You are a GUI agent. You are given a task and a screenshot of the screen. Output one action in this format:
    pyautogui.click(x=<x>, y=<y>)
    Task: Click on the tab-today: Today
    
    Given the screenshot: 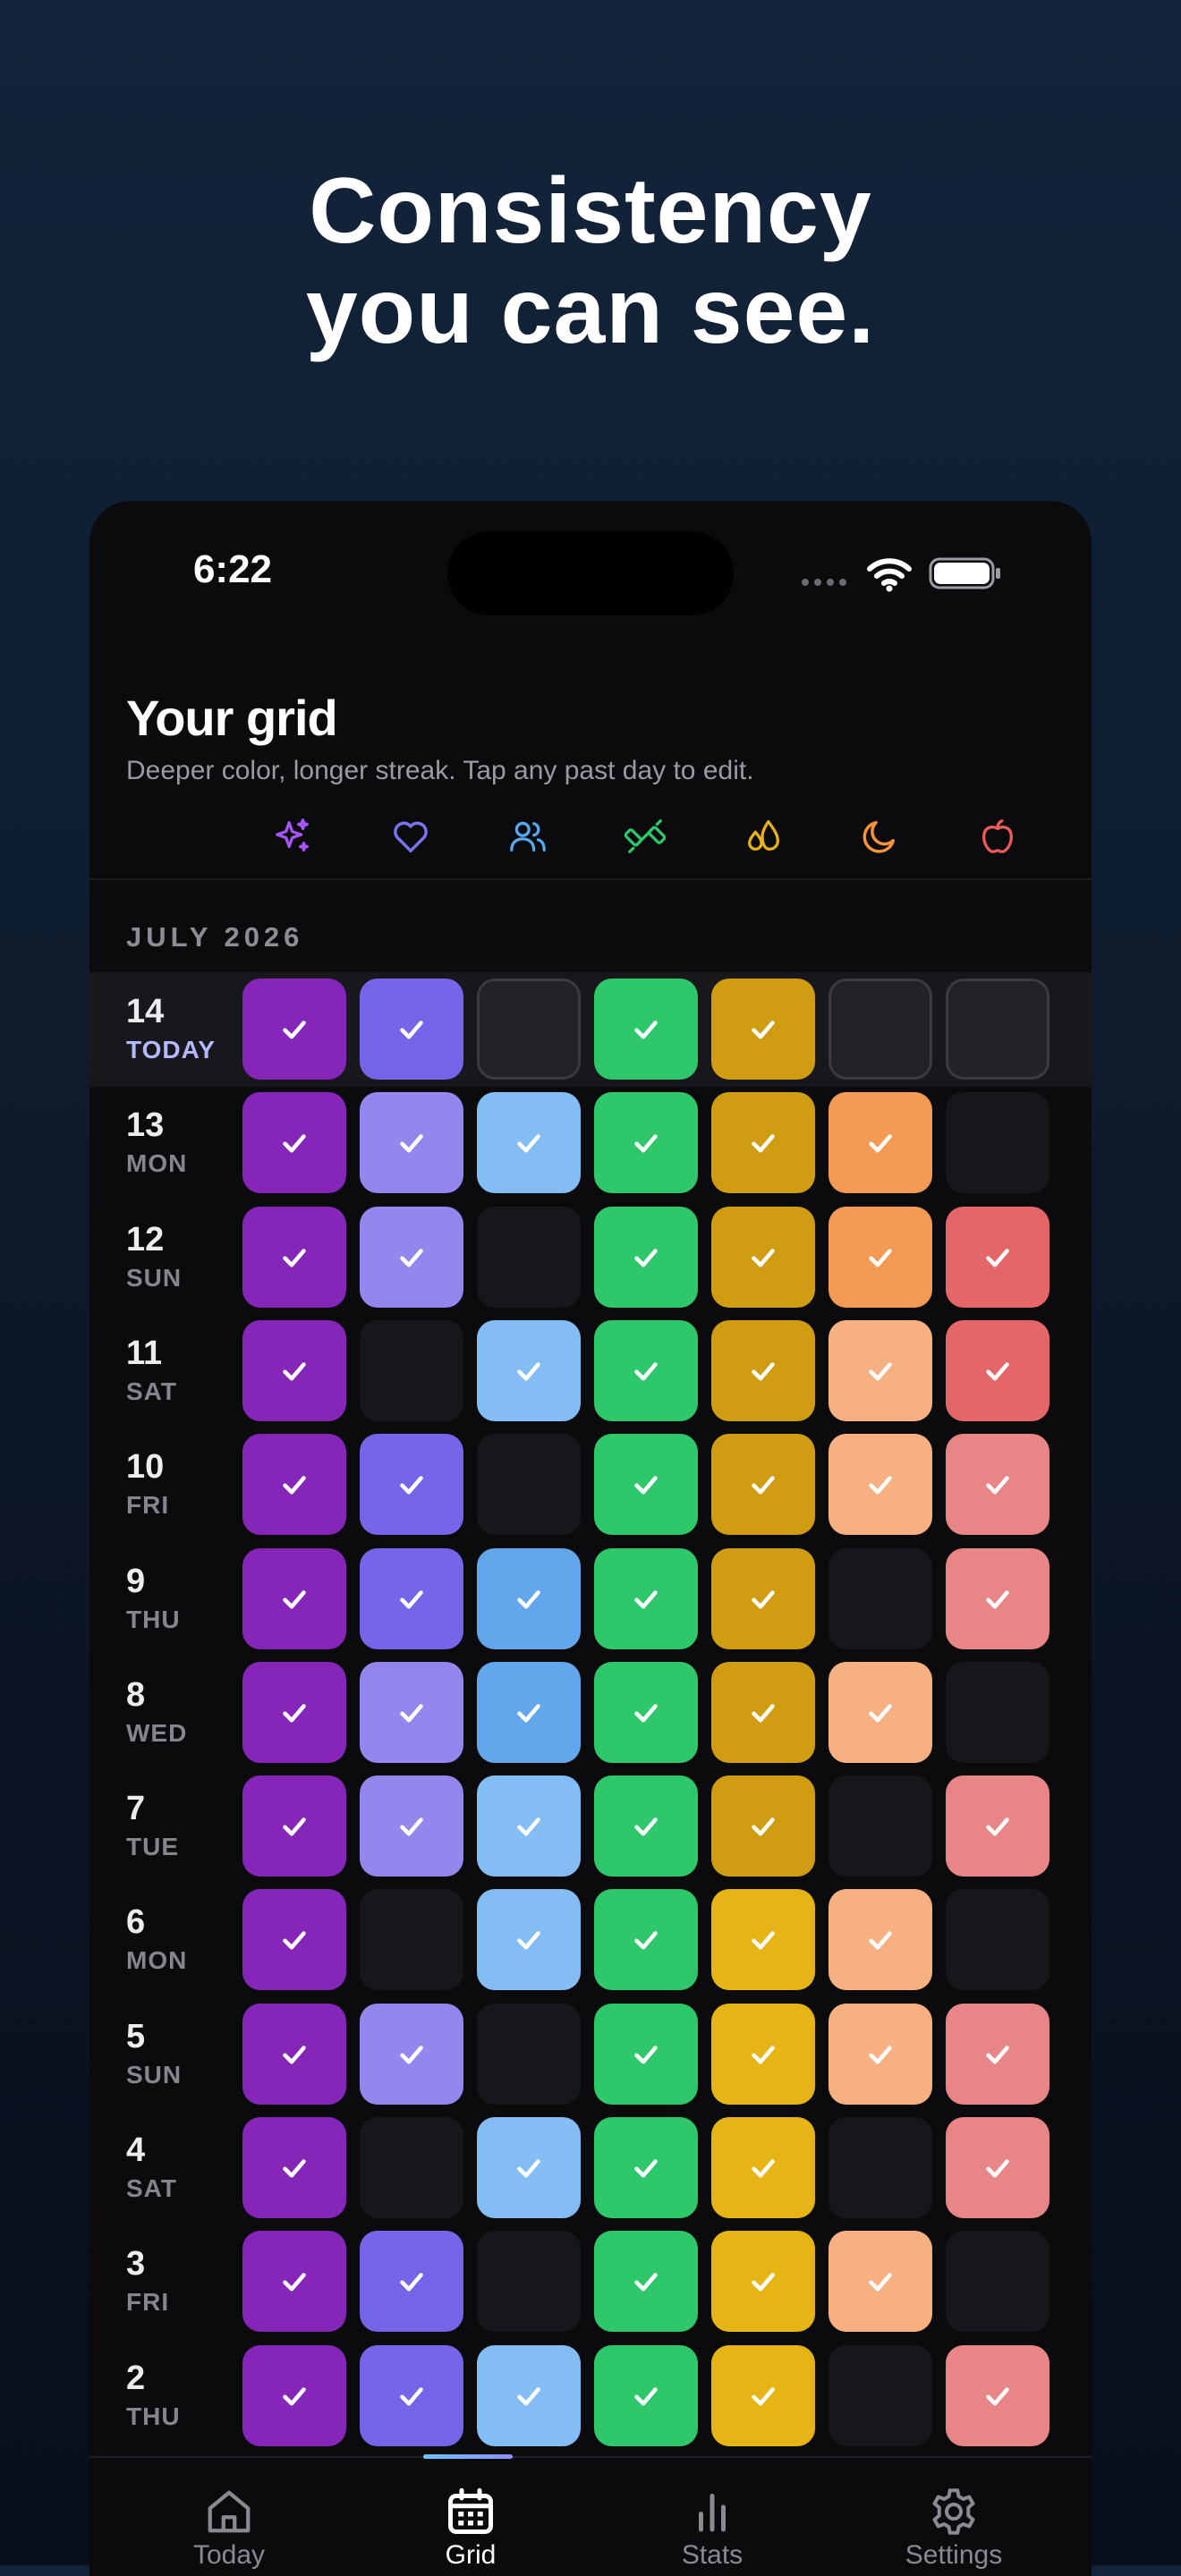 What is the action you would take?
    pyautogui.click(x=229, y=2555)
    